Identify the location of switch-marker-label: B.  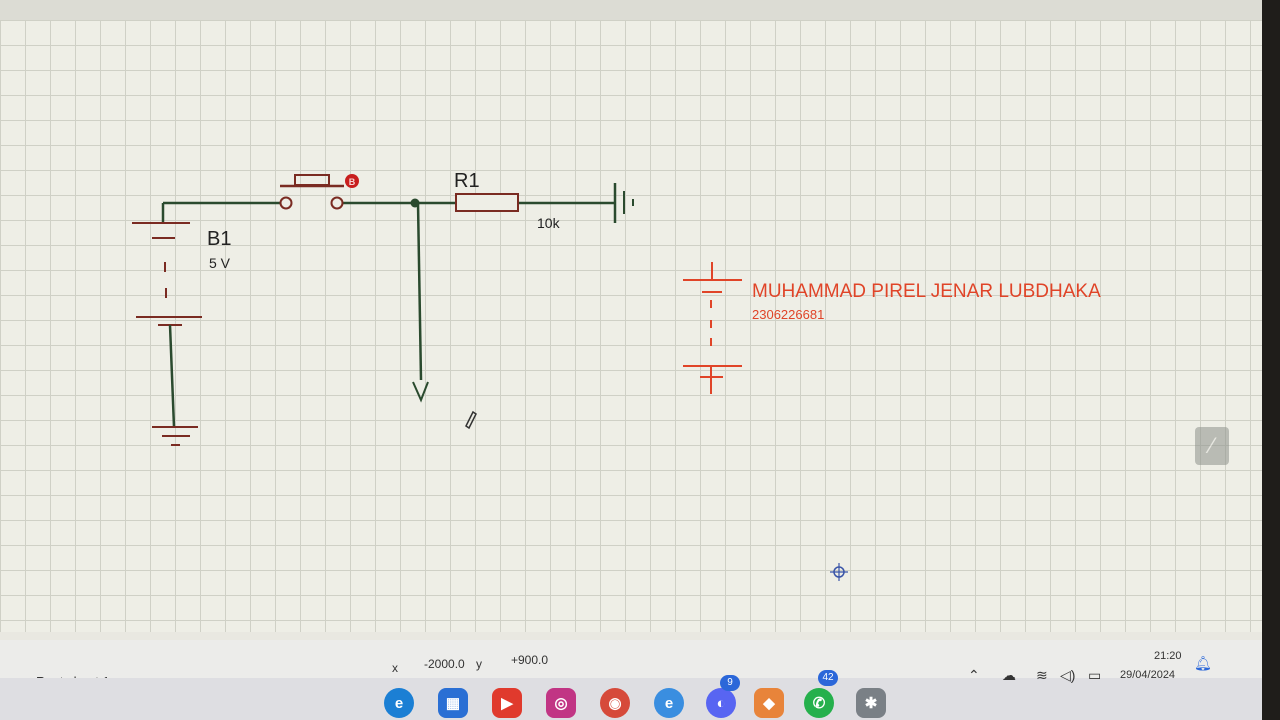
(352, 182).